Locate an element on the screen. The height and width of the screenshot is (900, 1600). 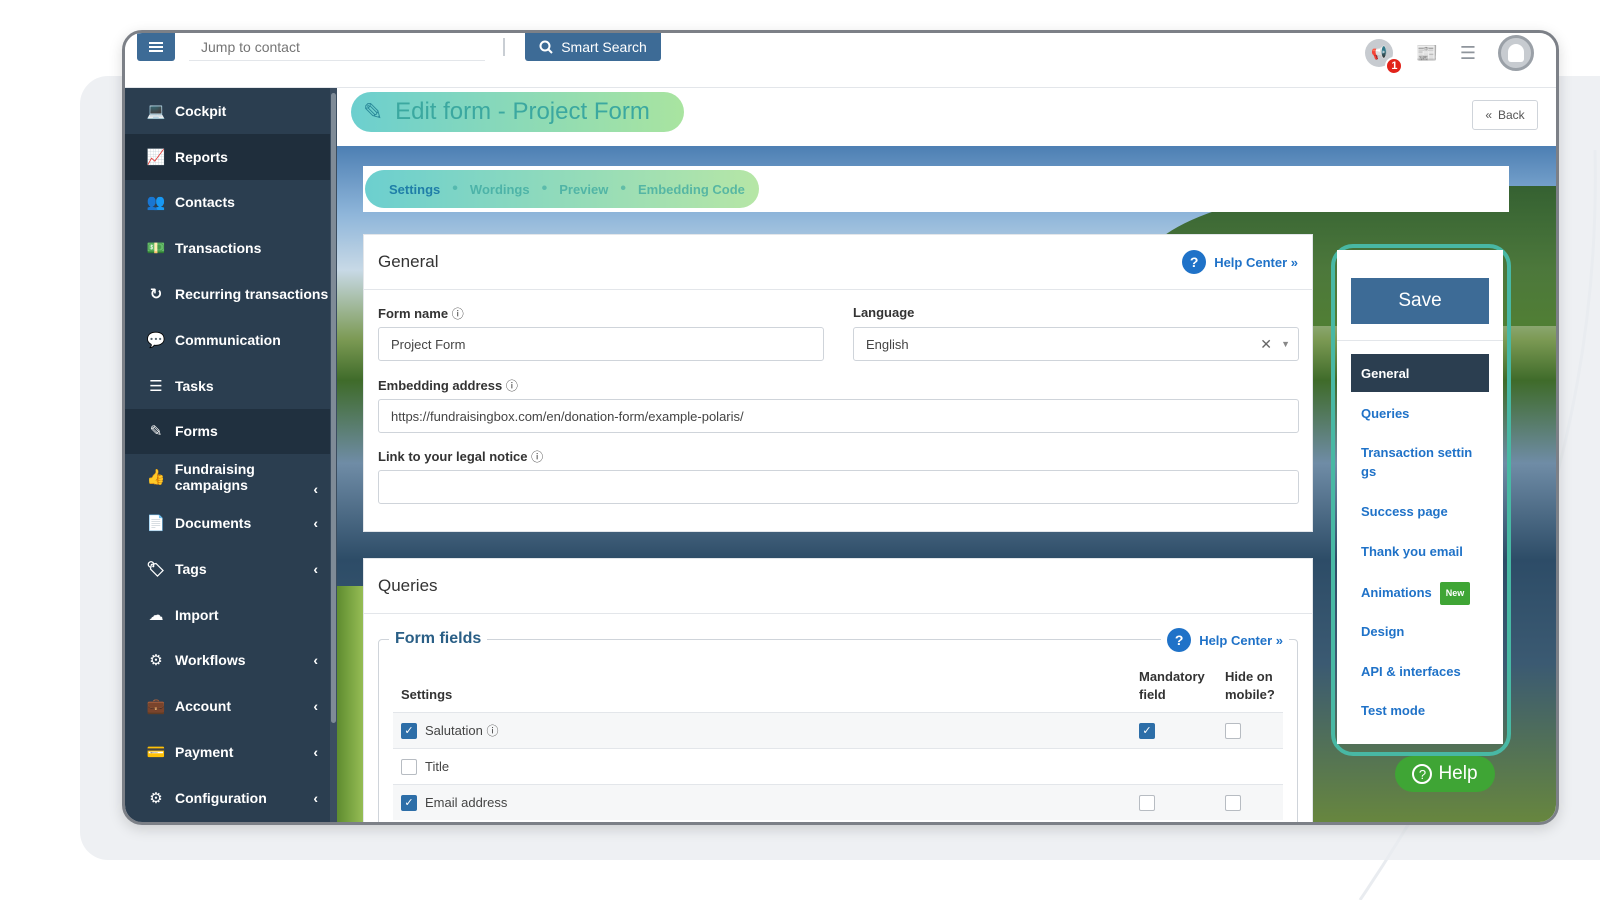
hamburger-icon is located at coordinates (156, 47).